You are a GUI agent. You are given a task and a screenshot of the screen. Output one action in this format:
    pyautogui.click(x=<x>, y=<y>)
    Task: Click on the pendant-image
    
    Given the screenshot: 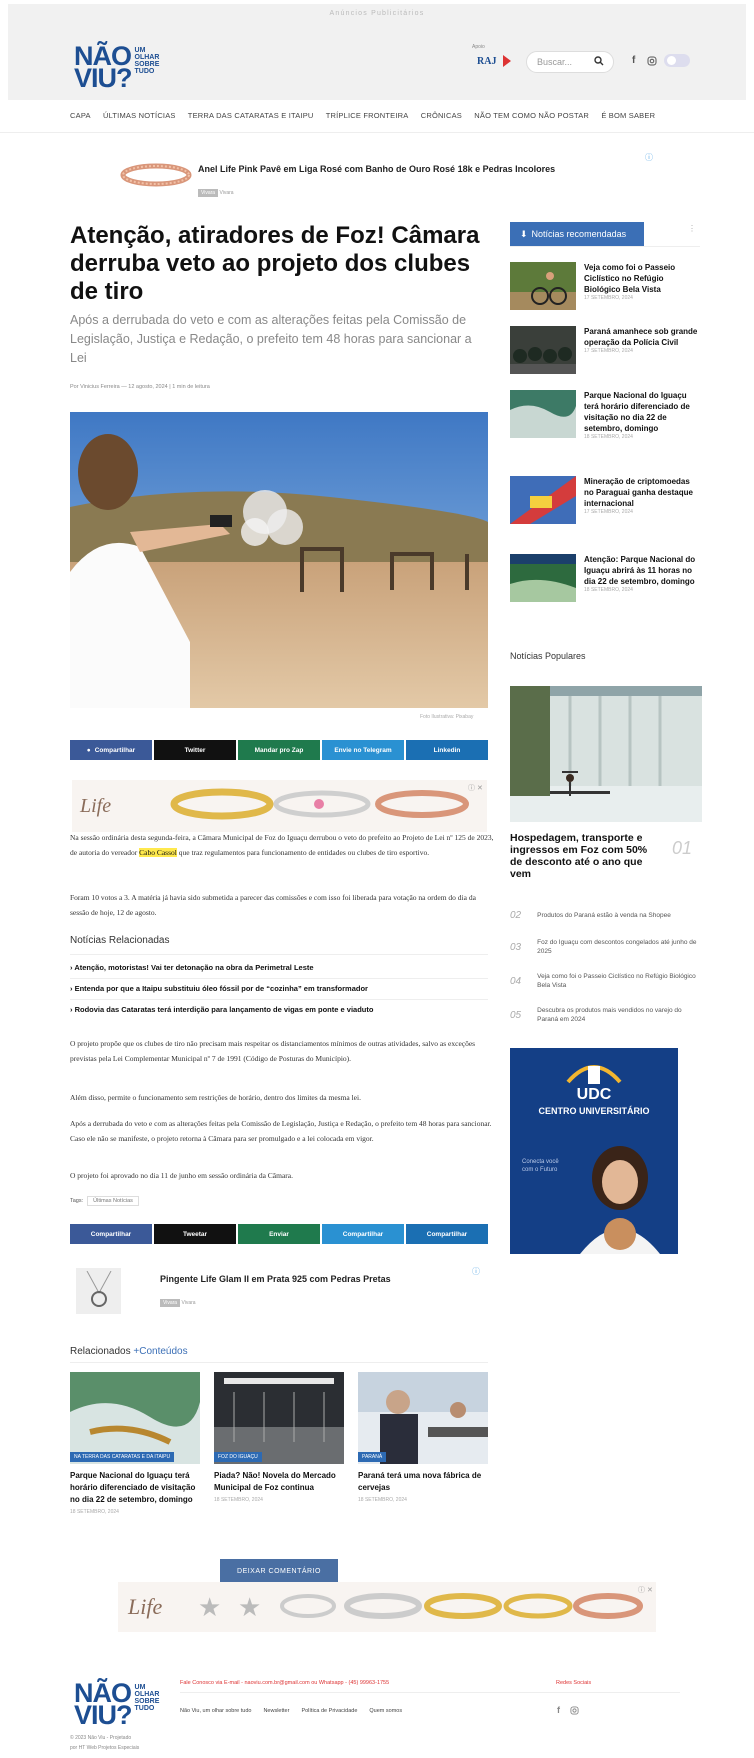 What is the action you would take?
    pyautogui.click(x=98, y=1291)
    